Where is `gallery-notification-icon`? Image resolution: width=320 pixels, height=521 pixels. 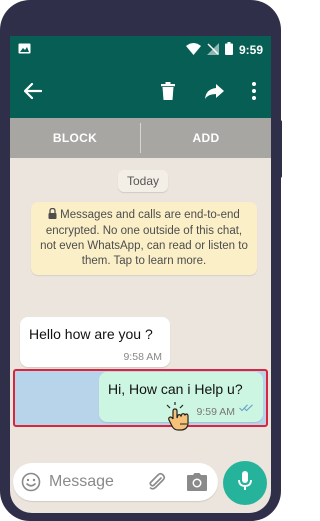 gallery-notification-icon is located at coordinates (24, 50).